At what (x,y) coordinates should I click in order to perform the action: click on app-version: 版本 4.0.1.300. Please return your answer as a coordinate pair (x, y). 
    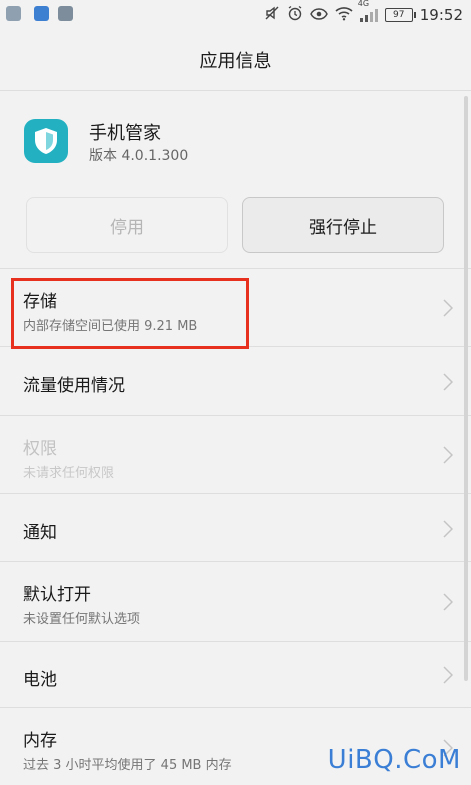
    Looking at the image, I should click on (139, 156).